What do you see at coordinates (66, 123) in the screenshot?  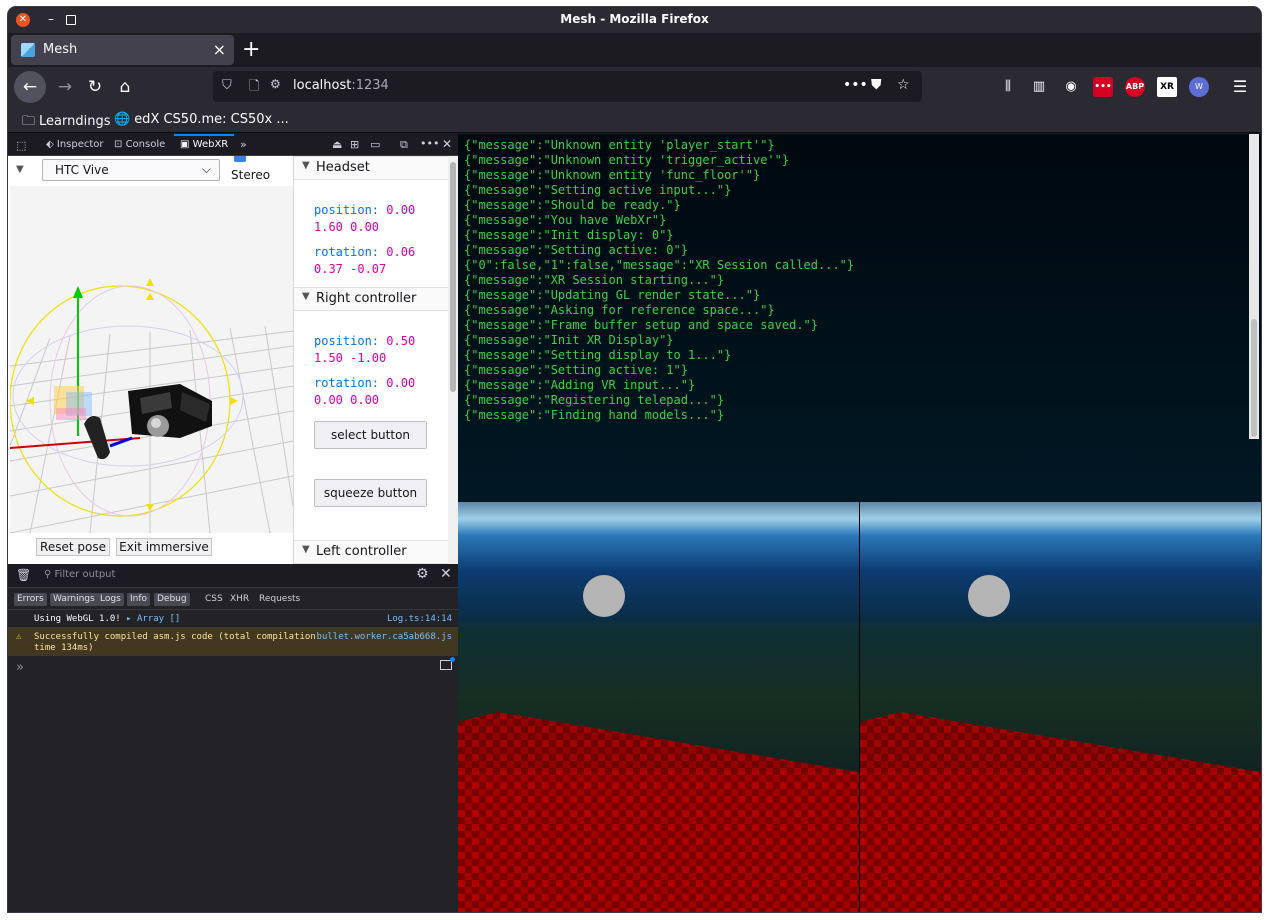 I see `bookmark-learndings: 🗀 Learndings` at bounding box center [66, 123].